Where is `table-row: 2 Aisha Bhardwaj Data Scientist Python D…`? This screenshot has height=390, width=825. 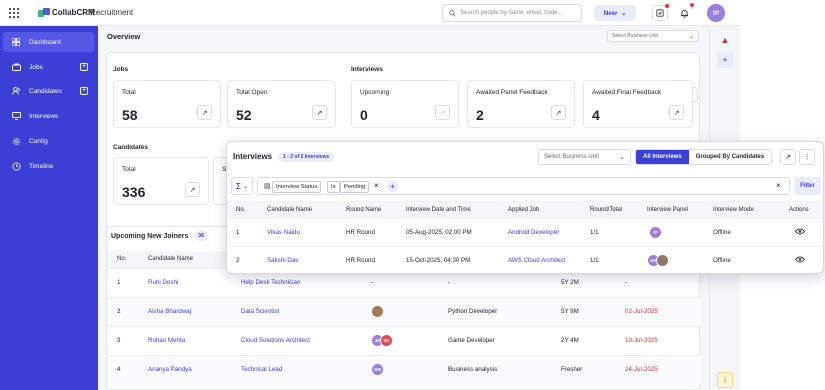 table-row: 2 Aisha Bhardwaj Data Scientist Python D… is located at coordinates (404, 311).